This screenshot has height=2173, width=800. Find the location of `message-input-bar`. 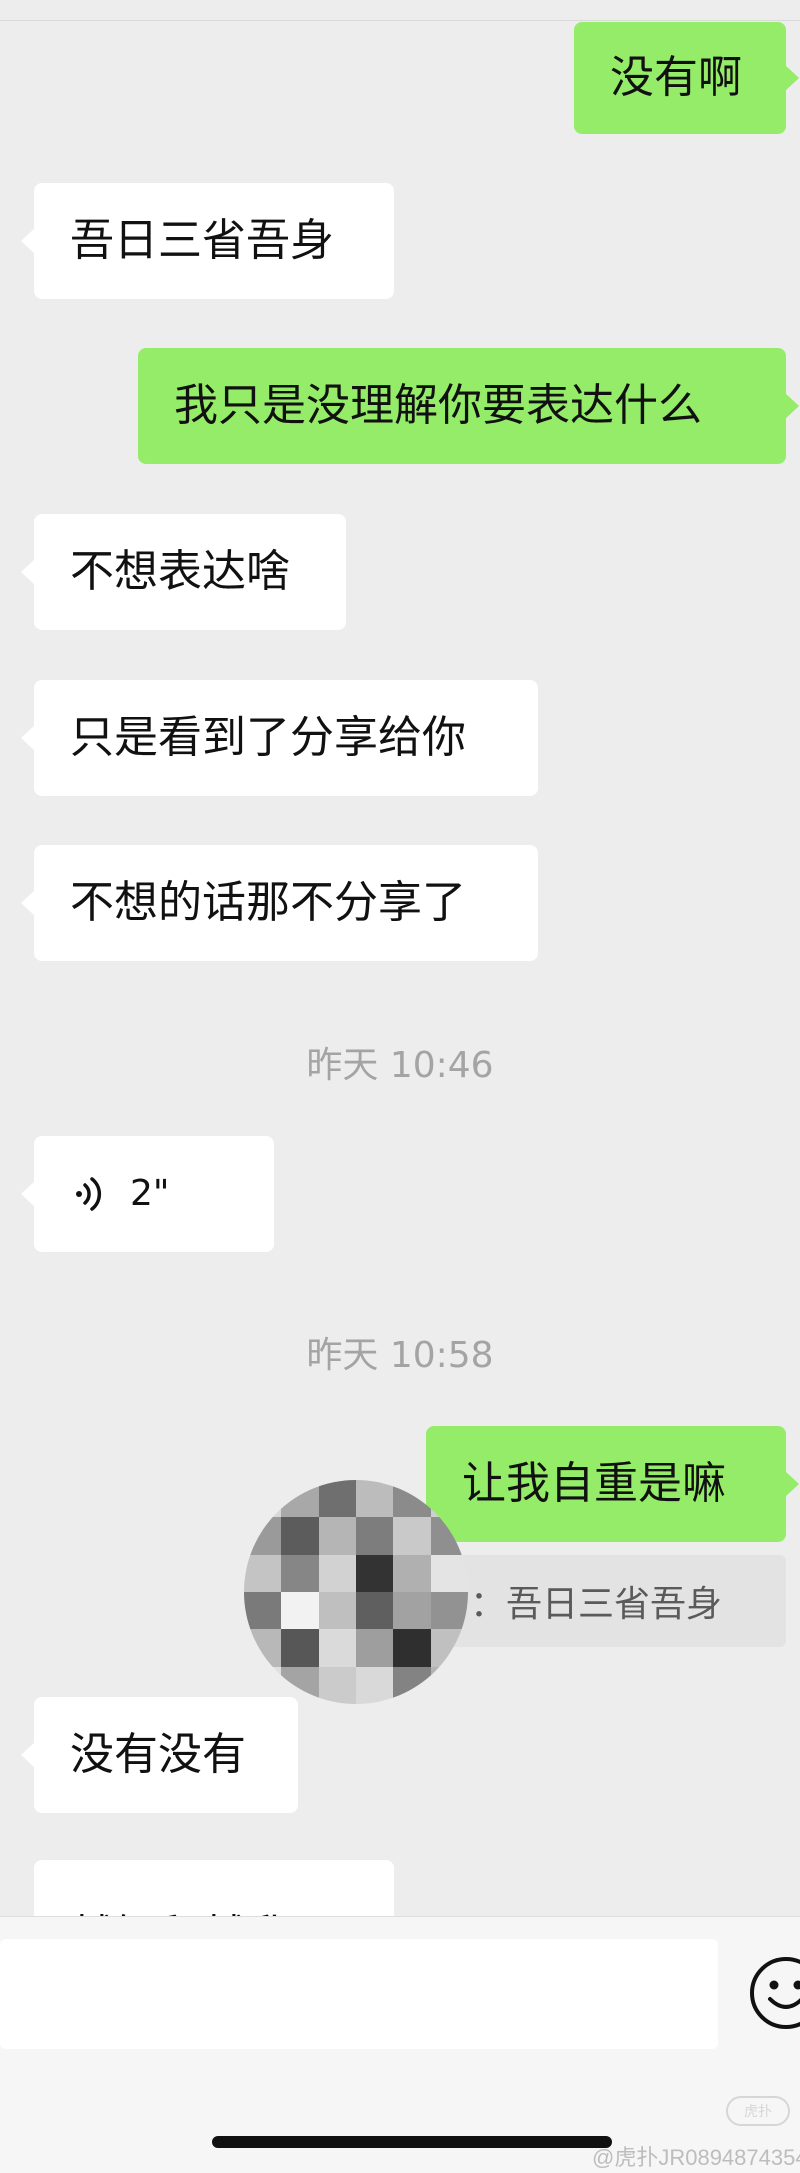

message-input-bar is located at coordinates (400, 2044).